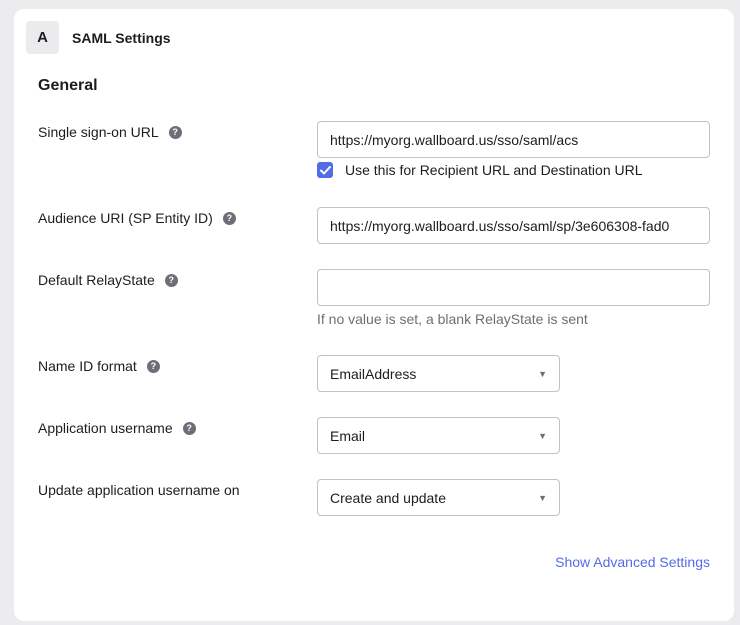 The height and width of the screenshot is (625, 740). I want to click on name-id-format-label-text: Name ID format, so click(87, 366).